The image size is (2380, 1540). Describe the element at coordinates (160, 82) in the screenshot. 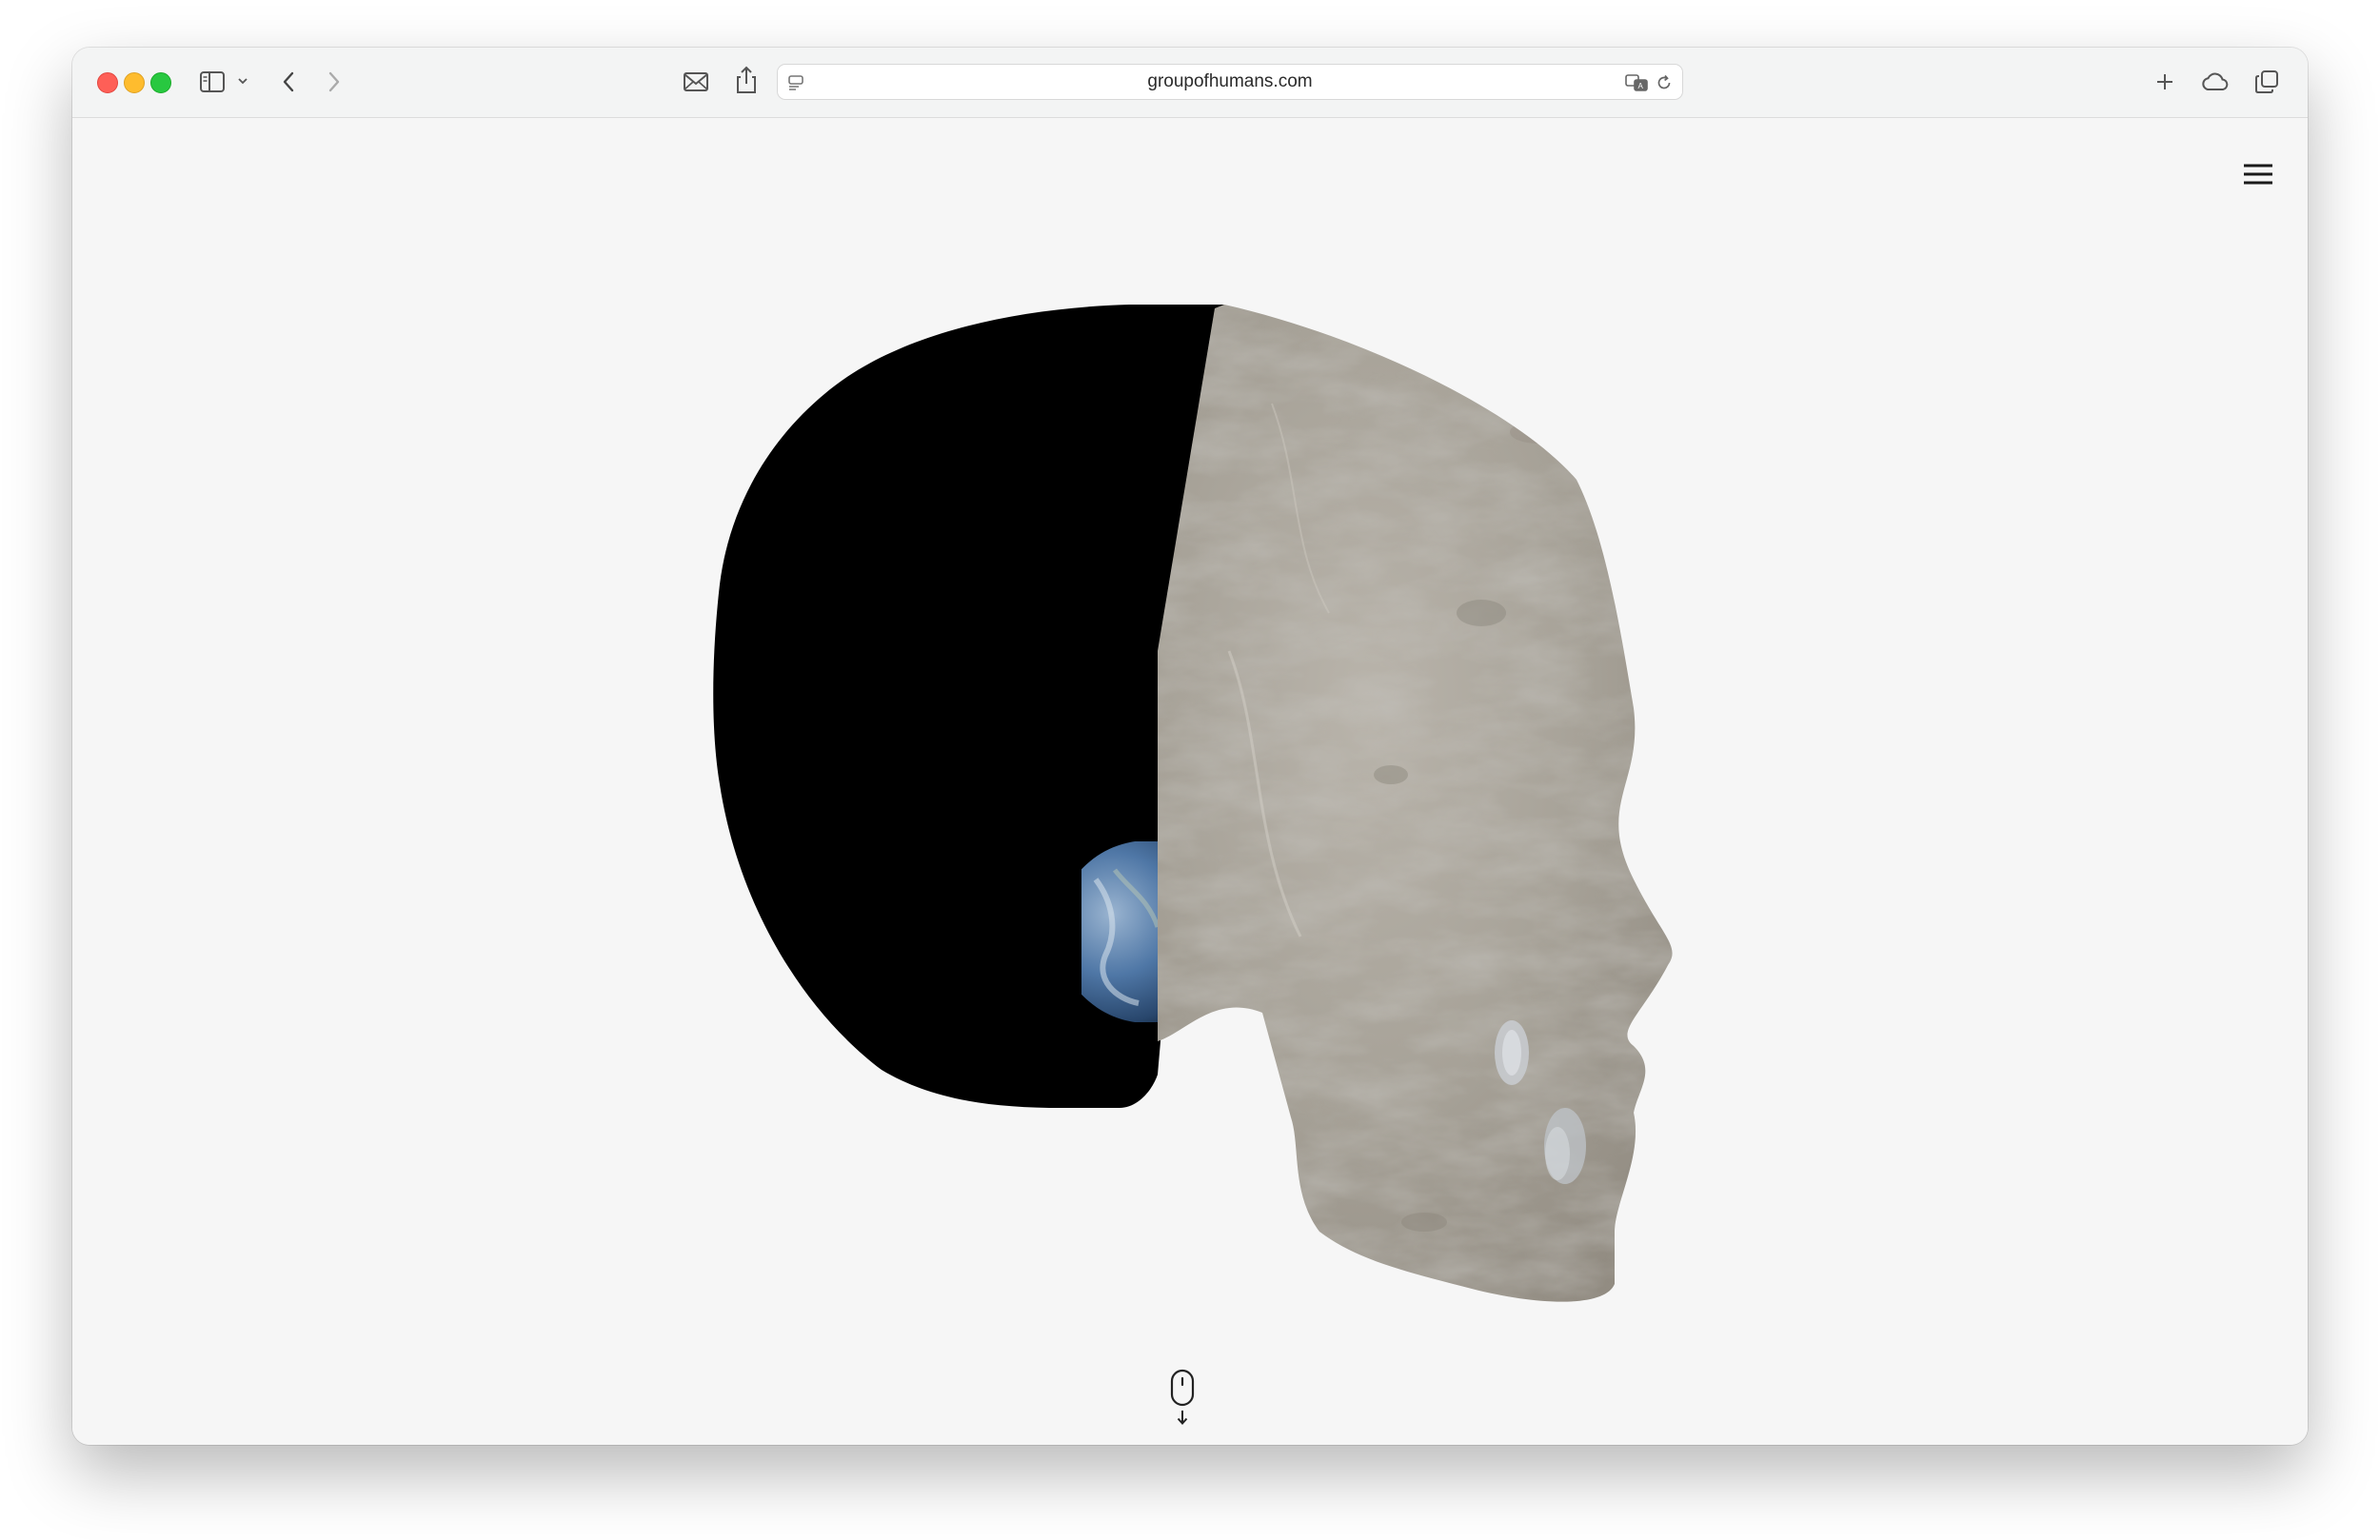

I see `window-maximize-button` at that location.